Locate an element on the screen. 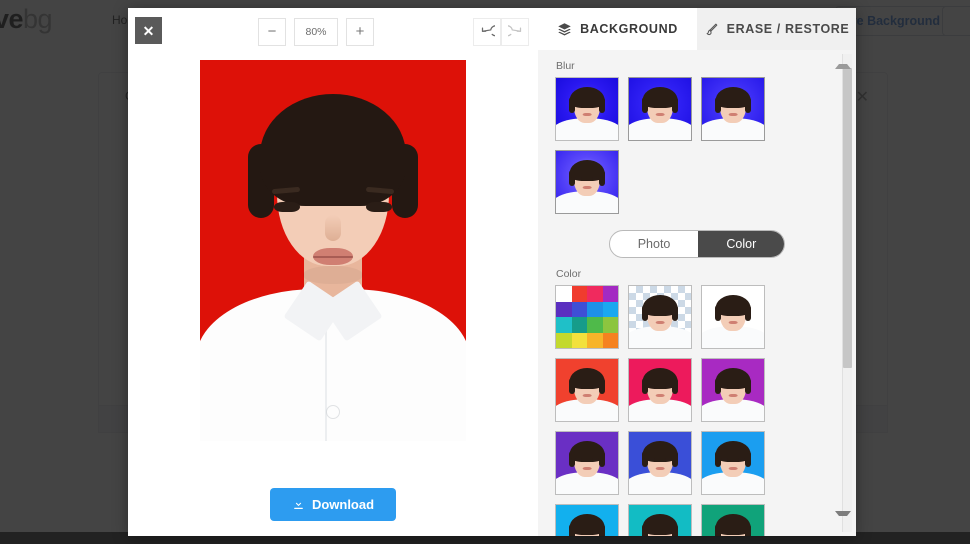 This screenshot has height=544, width=970. color-indigo is located at coordinates (660, 463).